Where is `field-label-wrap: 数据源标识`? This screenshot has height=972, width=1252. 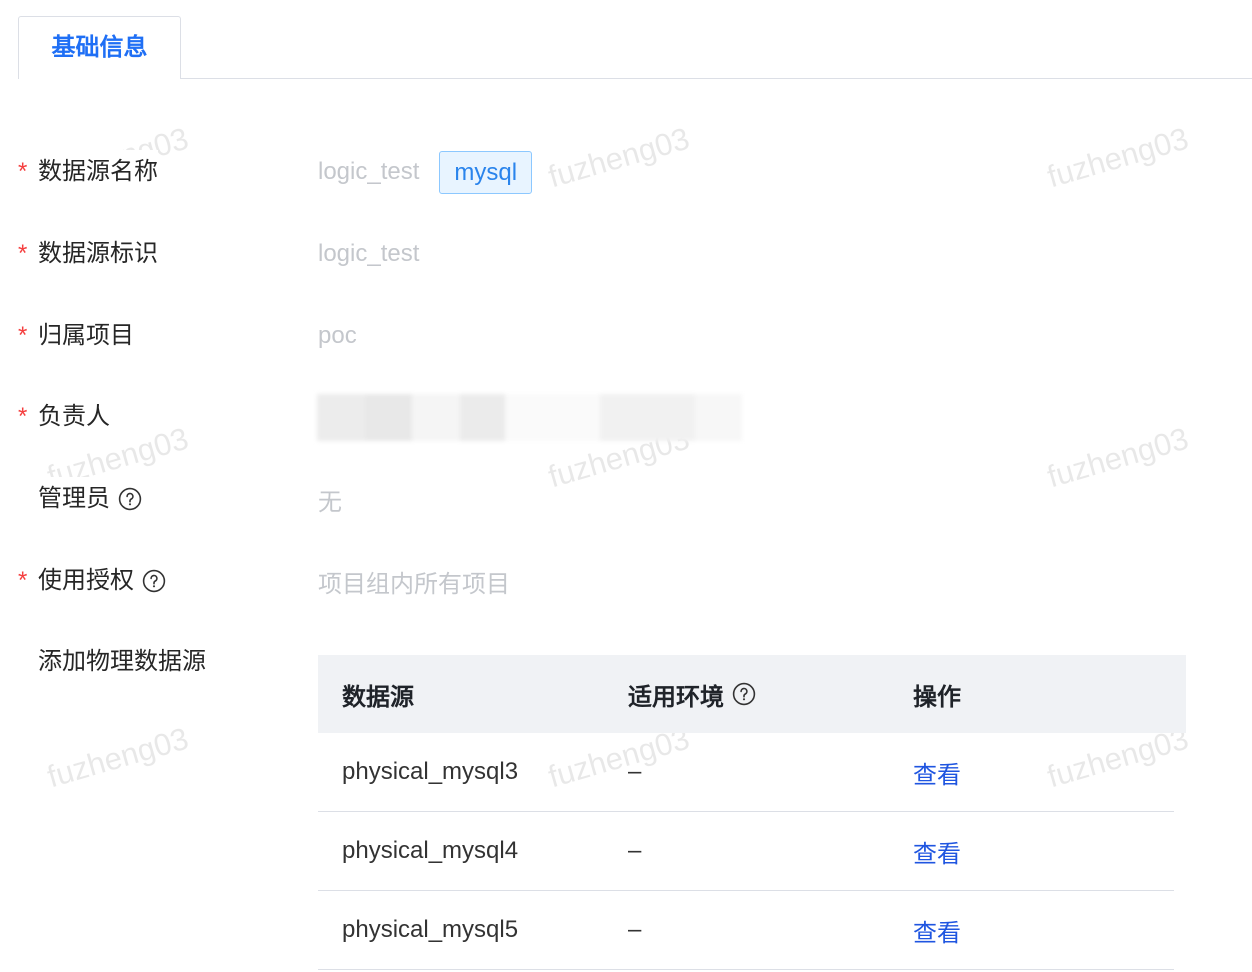 field-label-wrap: 数据源标识 is located at coordinates (98, 254).